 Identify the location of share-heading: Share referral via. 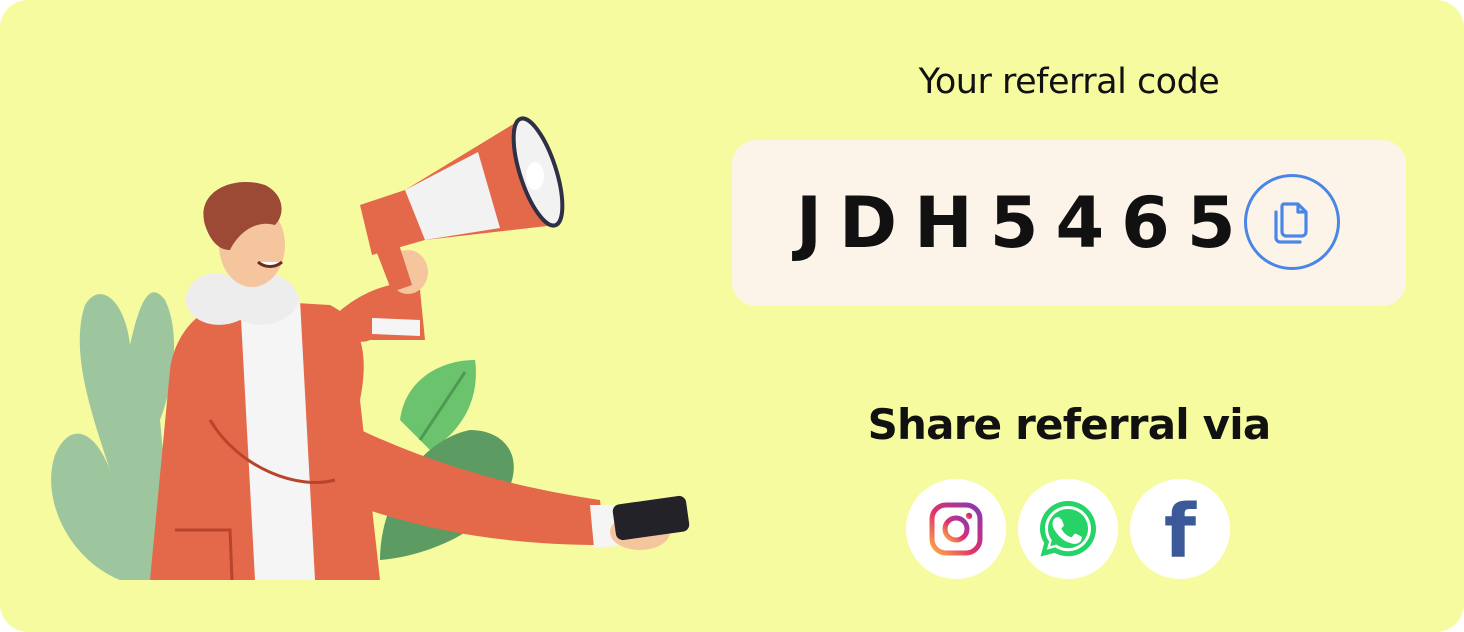
(1069, 424).